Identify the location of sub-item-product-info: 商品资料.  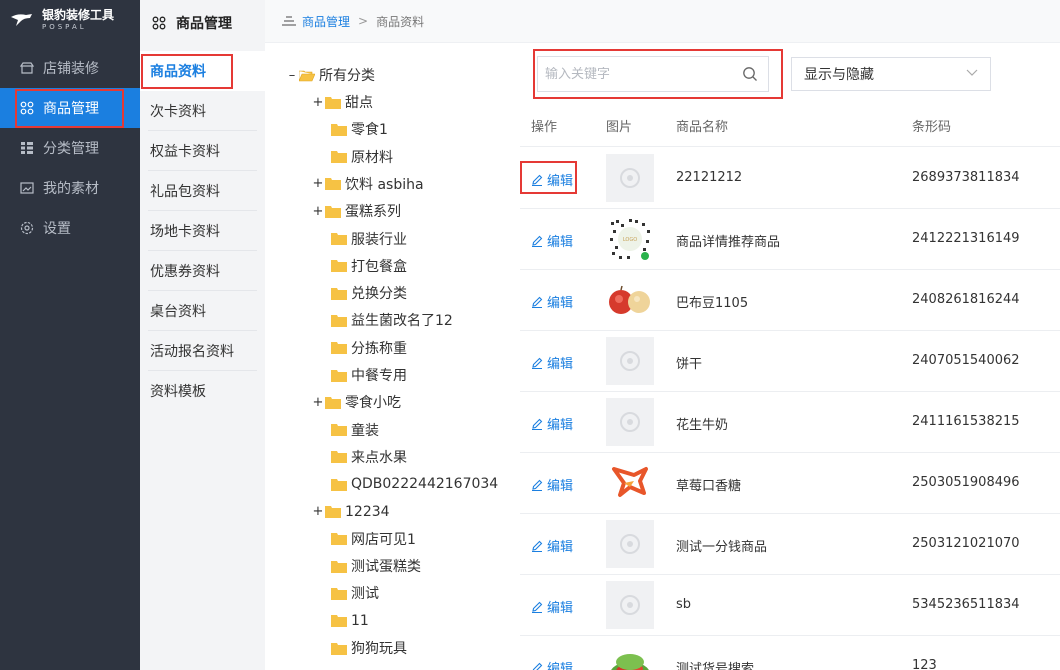
(202, 71).